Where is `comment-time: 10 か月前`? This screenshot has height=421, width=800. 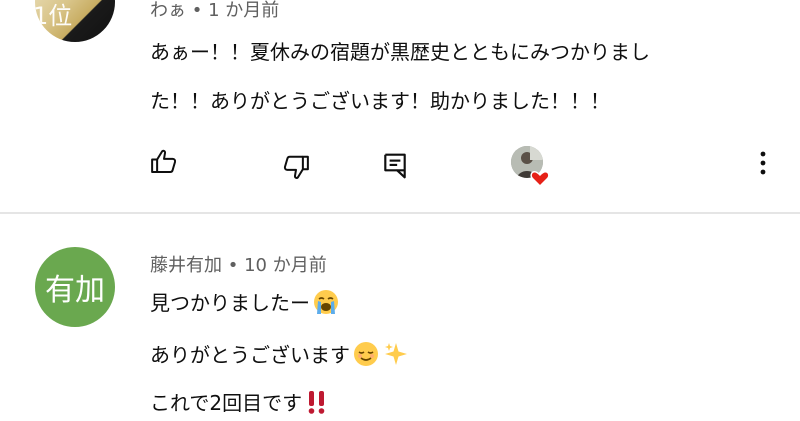 comment-time: 10 か月前 is located at coordinates (285, 265).